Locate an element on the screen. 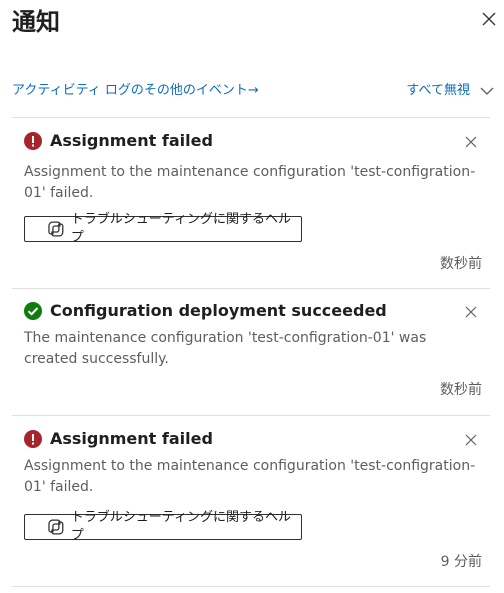  activity-log-link: アクティビティ ログのその他のイベント→ is located at coordinates (135, 91).